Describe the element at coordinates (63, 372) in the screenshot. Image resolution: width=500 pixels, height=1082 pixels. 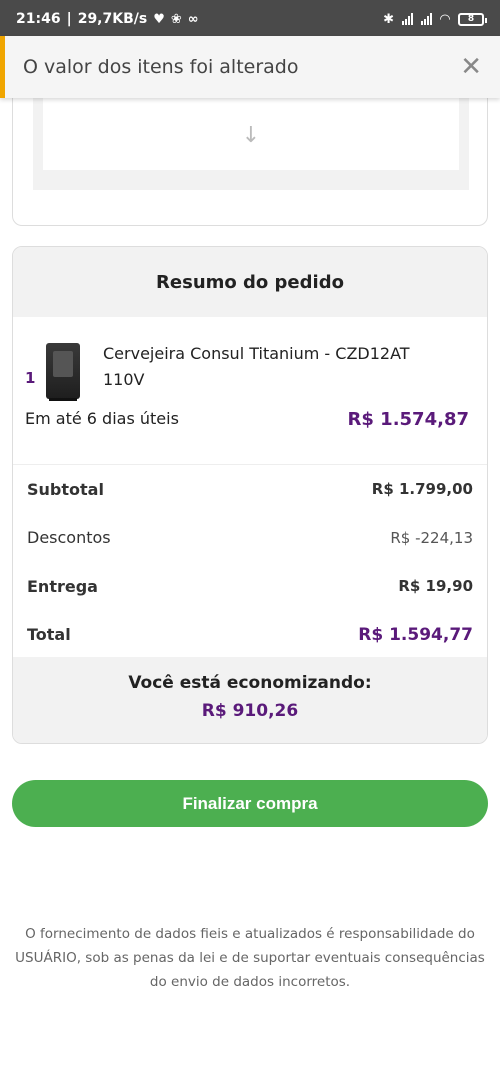
I see `product-image` at that location.